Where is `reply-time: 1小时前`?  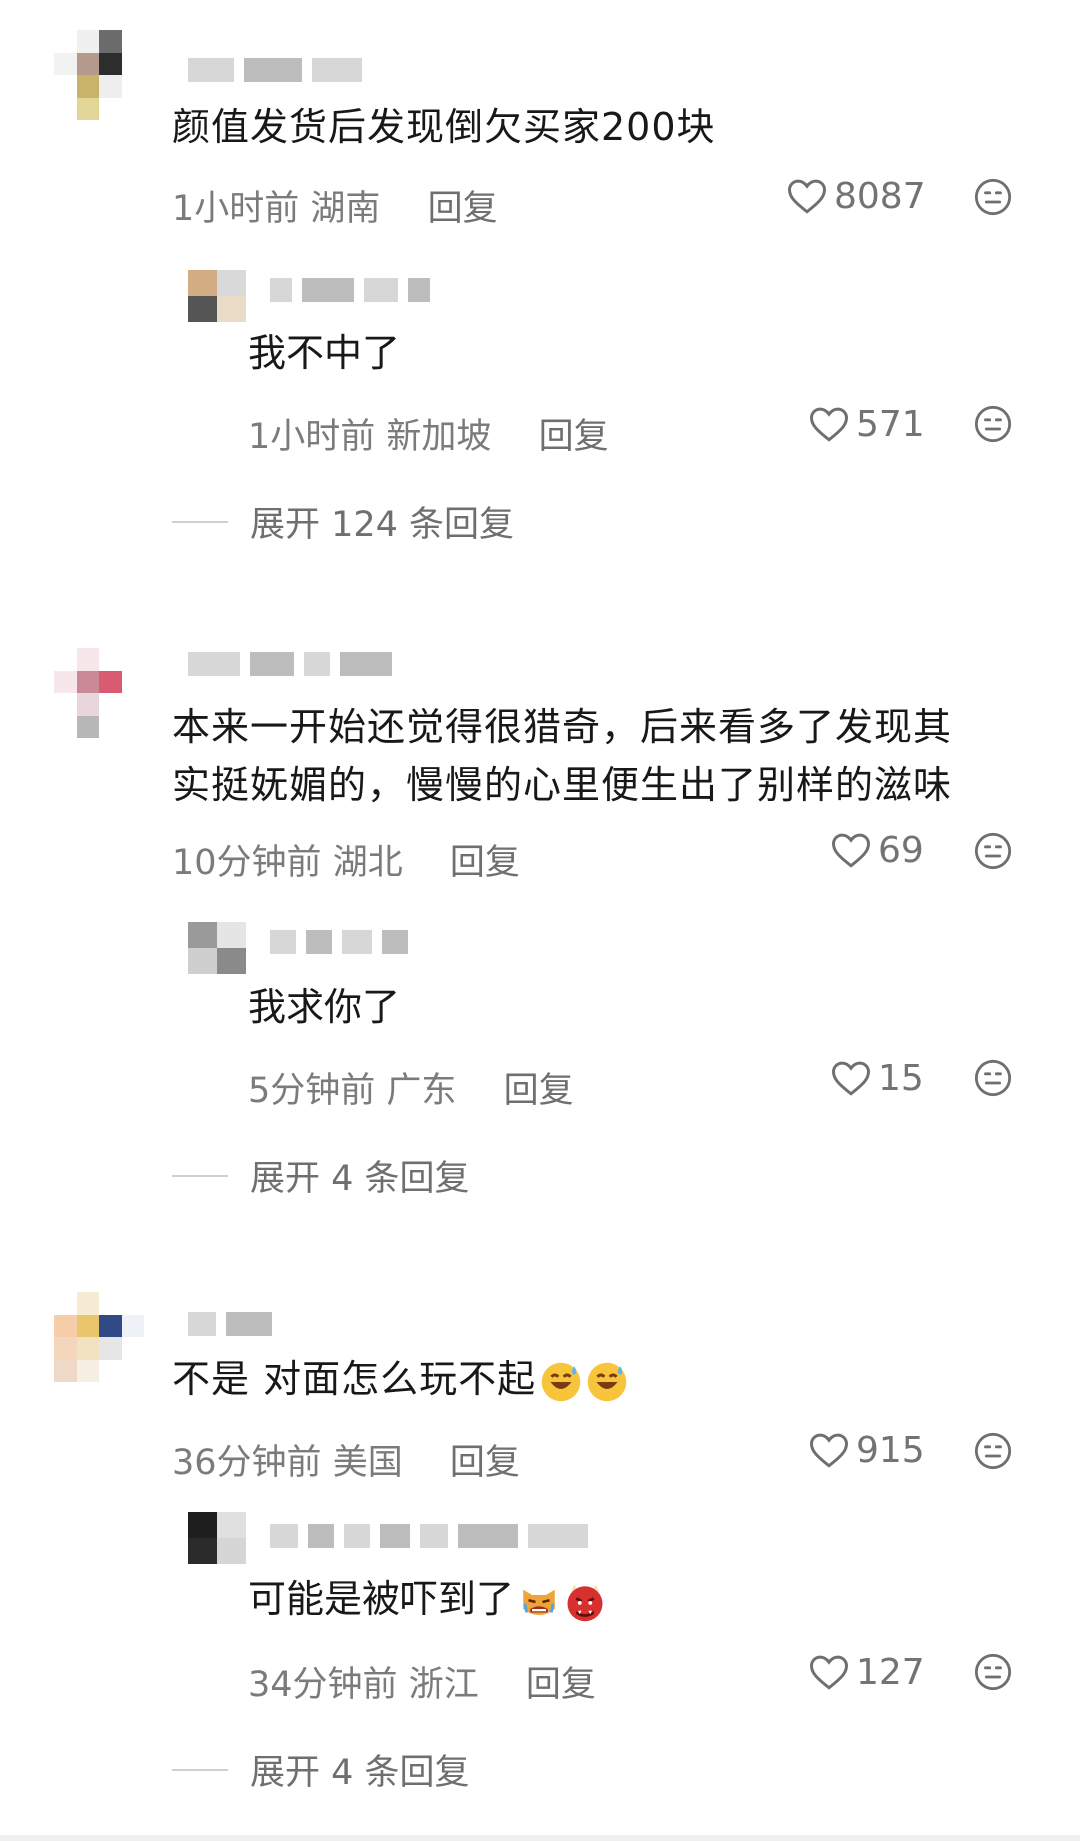 reply-time: 1小时前 is located at coordinates (312, 437).